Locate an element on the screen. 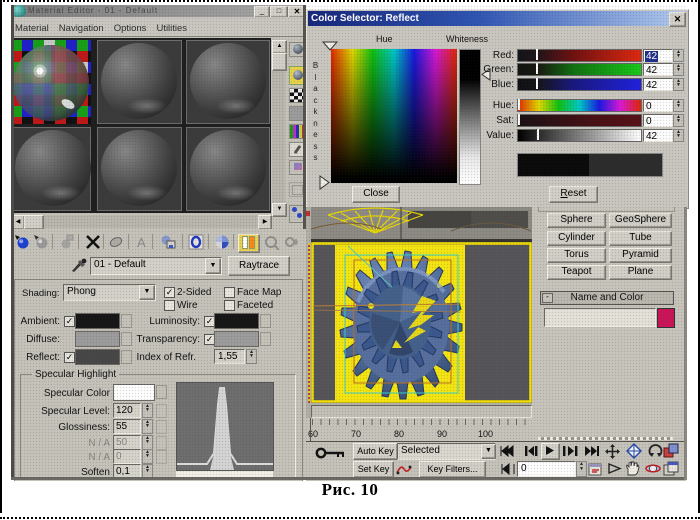  svg-text: A is located at coordinates (141, 242).